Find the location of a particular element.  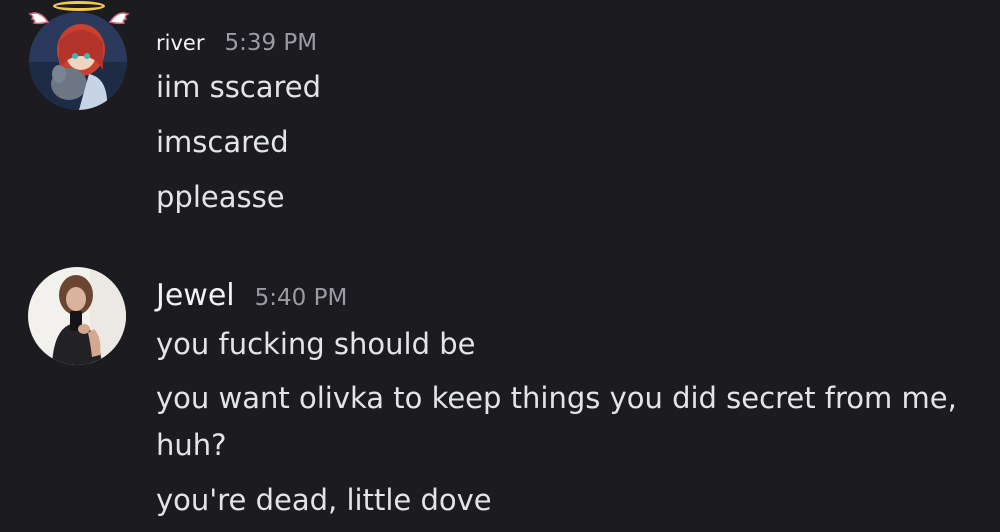

message-text: huh? is located at coordinates (191, 445).